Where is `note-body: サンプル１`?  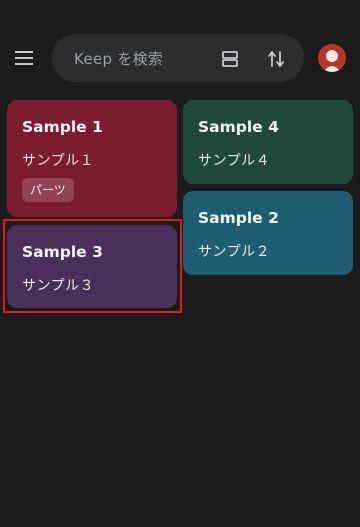 note-body: サンプル１ is located at coordinates (58, 161).